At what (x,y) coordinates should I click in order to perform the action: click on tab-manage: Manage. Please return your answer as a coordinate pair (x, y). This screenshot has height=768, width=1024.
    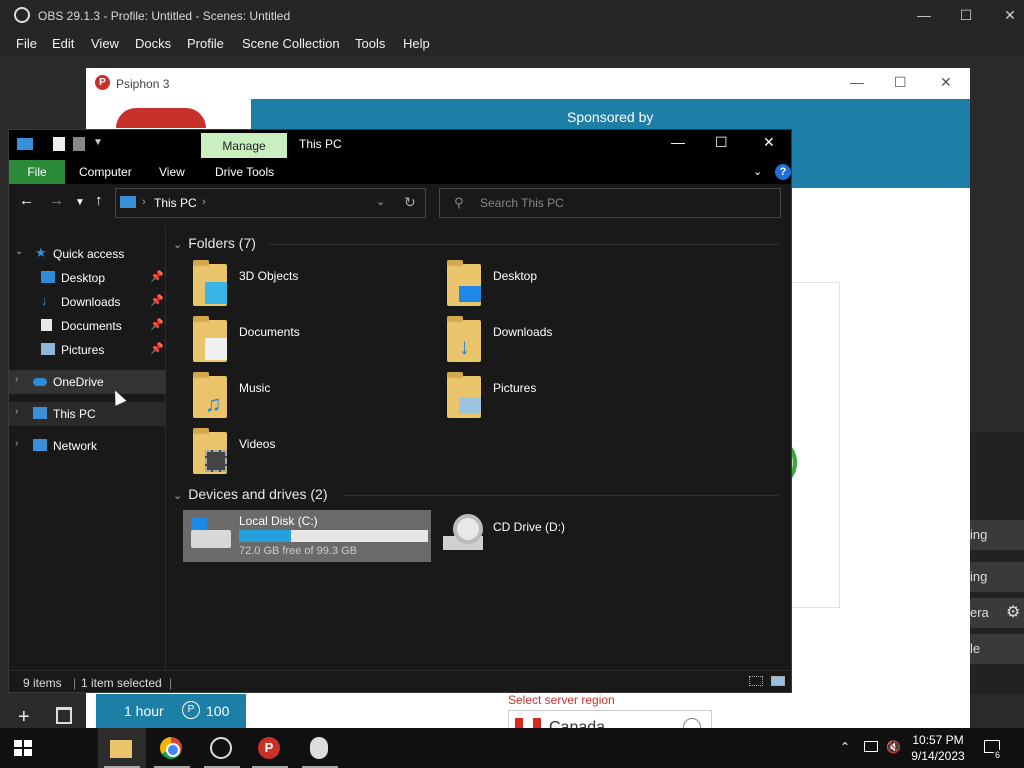
    Looking at the image, I should click on (244, 146).